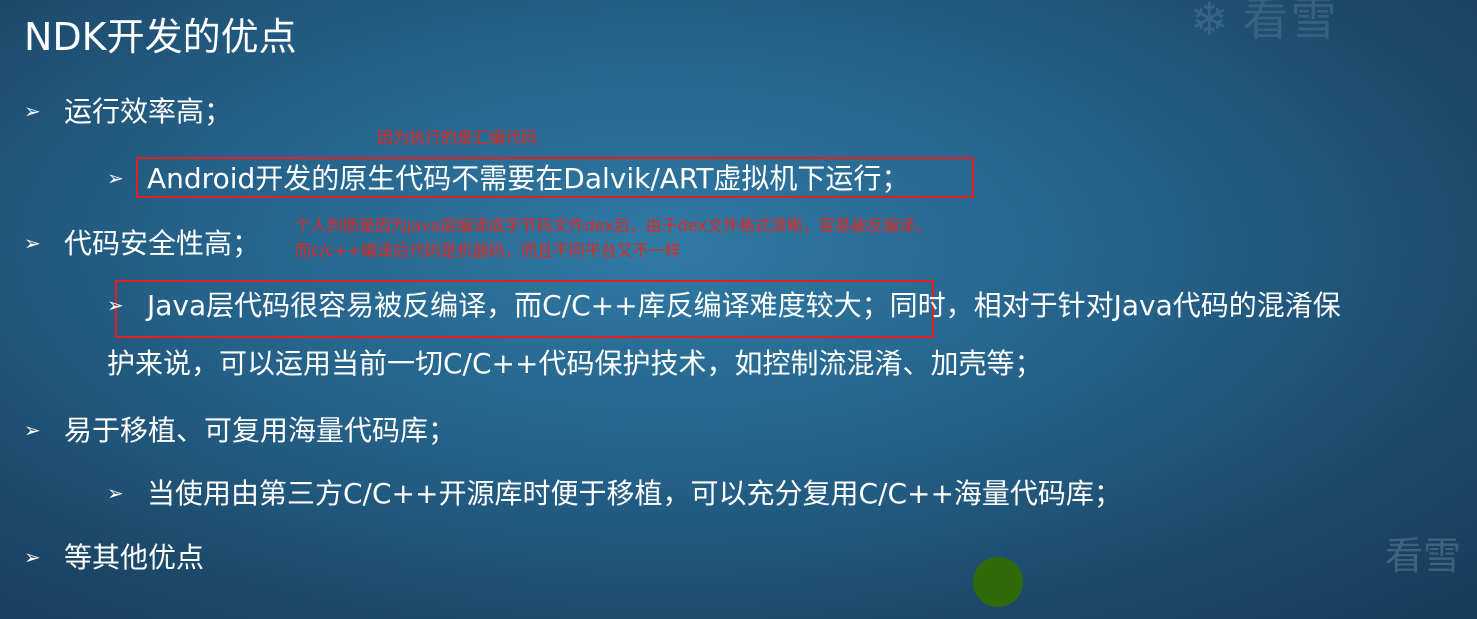 This screenshot has height=619, width=1477. Describe the element at coordinates (634, 493) in the screenshot. I see `bullet-3-sub-text: 当使用由第三方C/C++开源库时便于移植，可以充分复用C/C++海量代码库；` at that location.